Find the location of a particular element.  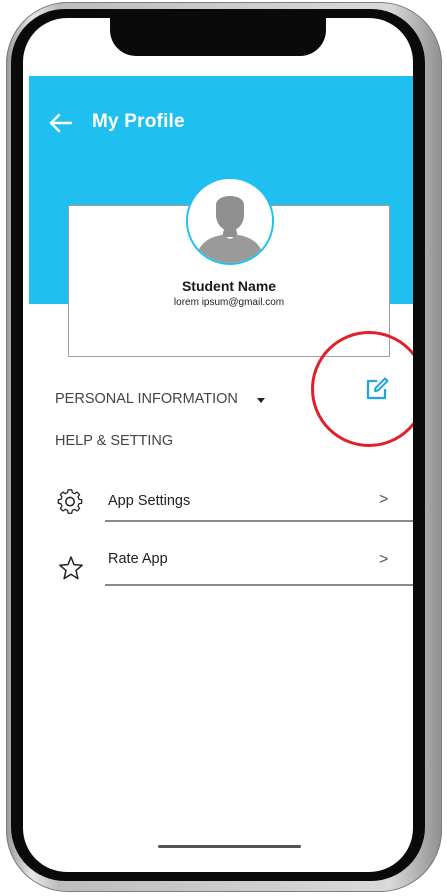

gear-icon is located at coordinates (70, 501).